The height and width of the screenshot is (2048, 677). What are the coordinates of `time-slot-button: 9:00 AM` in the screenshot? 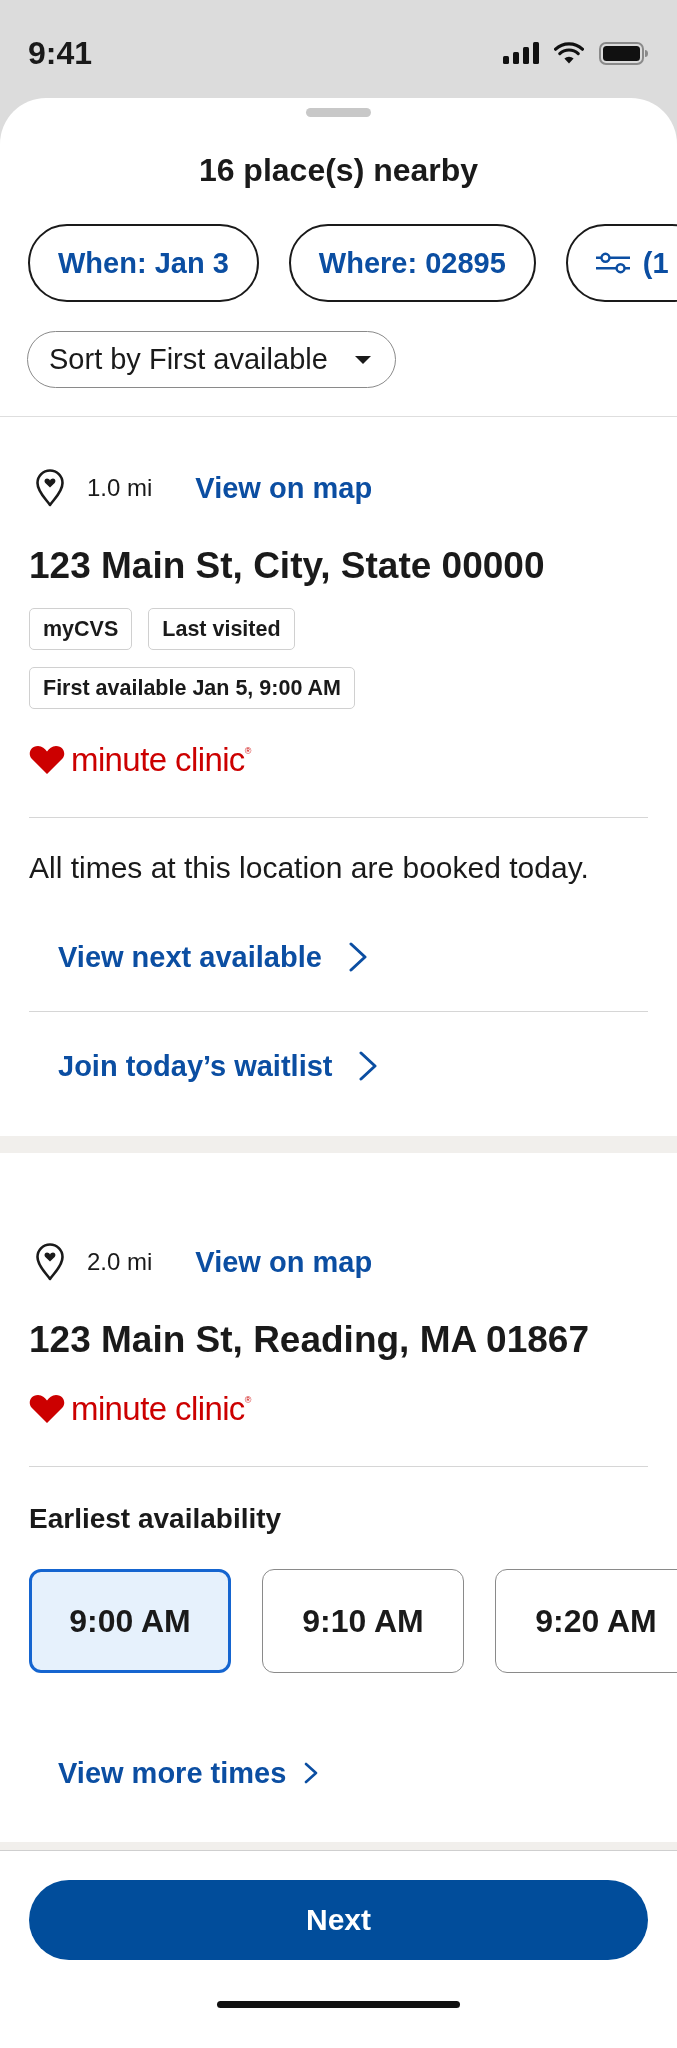 It's located at (130, 1621).